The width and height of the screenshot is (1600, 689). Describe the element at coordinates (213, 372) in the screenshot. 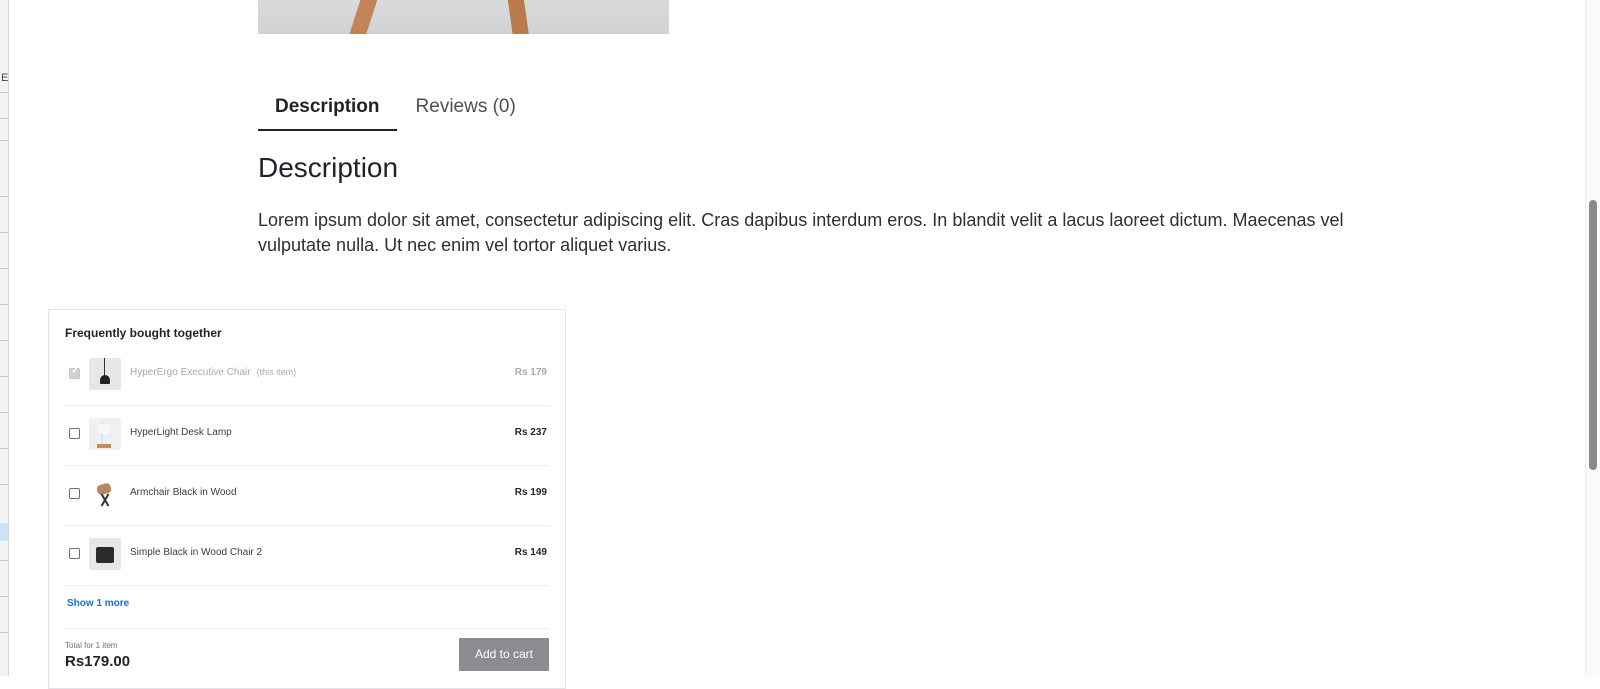

I see `fbt-item-name: HyperErgo Executive Chair (this item)` at that location.